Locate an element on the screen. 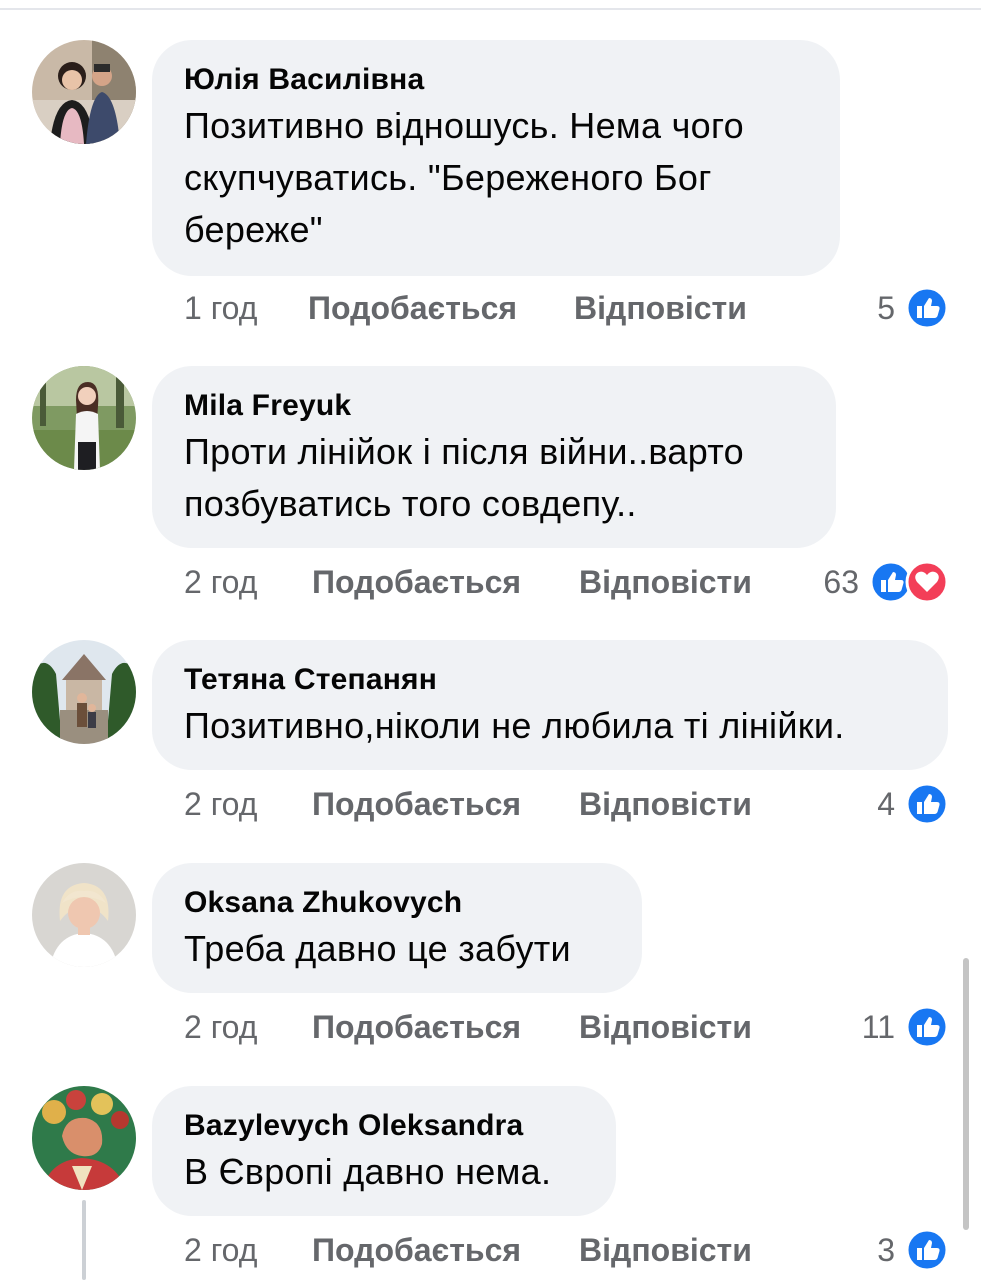  comment-text-line: Позитивно відношусь. Нема чого is located at coordinates (464, 125).